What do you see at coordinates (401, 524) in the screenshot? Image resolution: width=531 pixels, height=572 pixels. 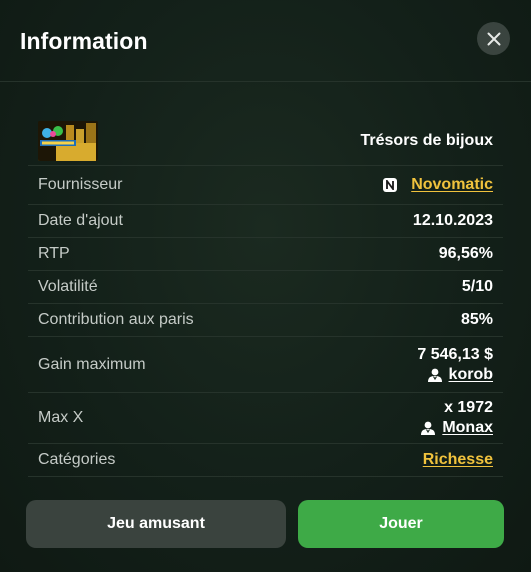 I see `play-button: Jouer` at bounding box center [401, 524].